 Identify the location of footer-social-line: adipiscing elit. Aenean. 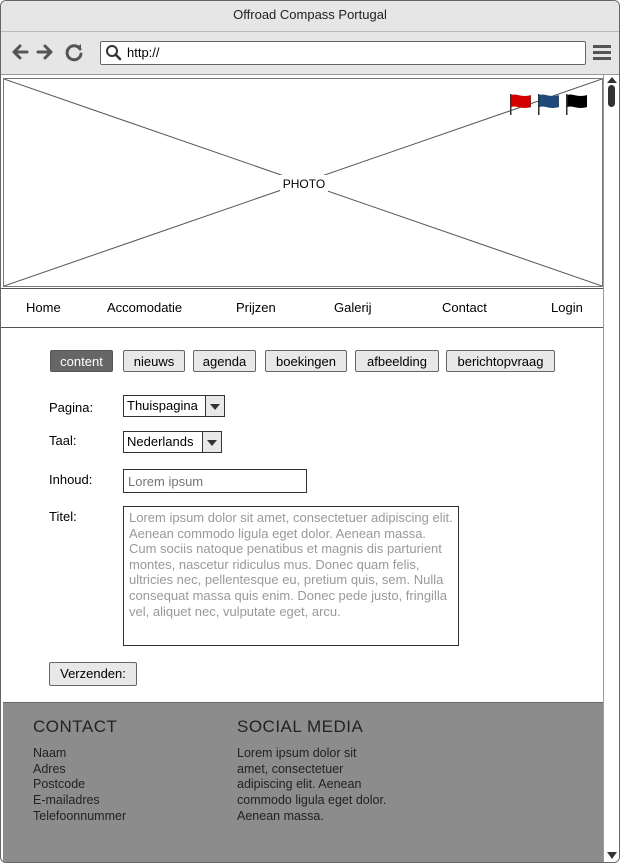
(299, 784).